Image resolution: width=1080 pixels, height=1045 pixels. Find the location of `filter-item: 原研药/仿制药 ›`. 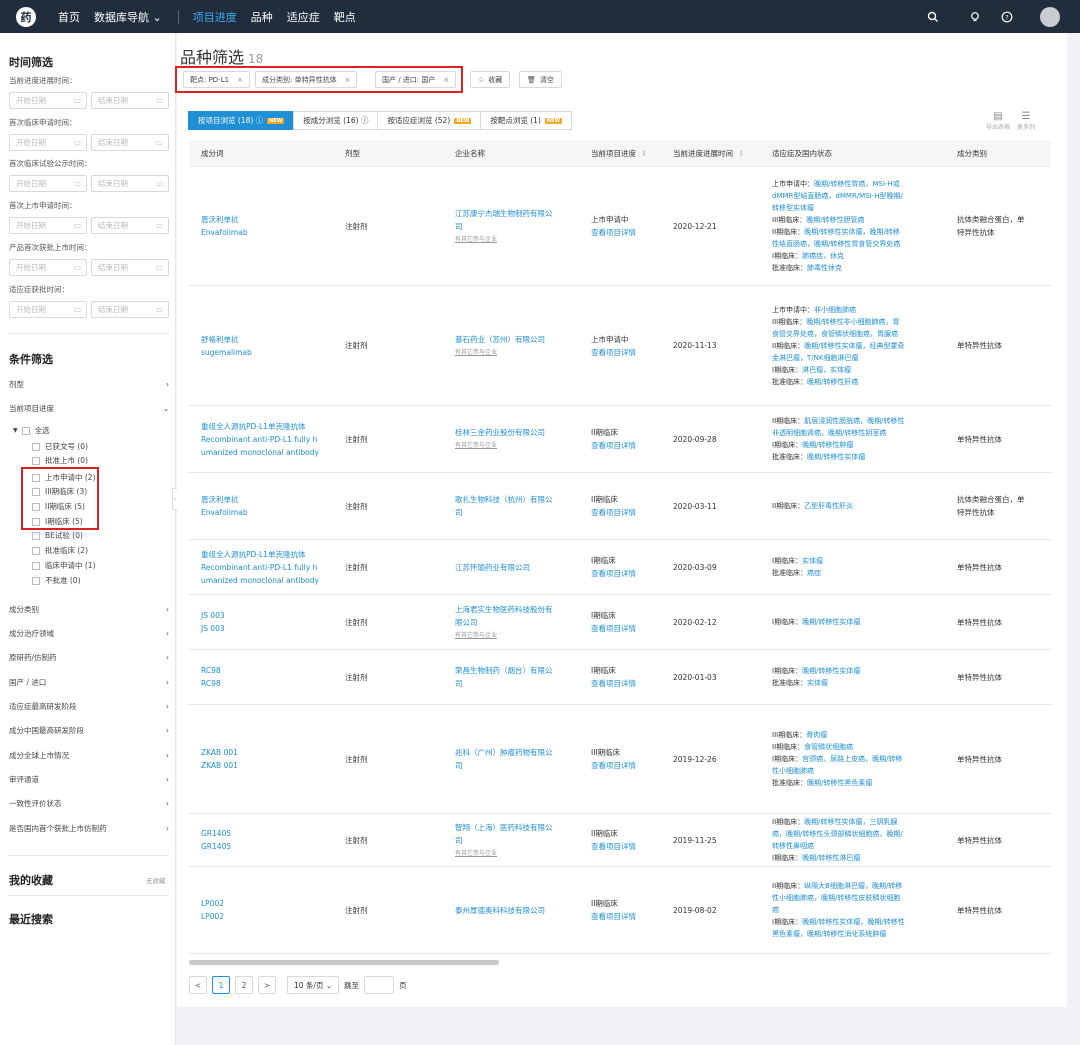

filter-item: 原研药/仿制药 › is located at coordinates (89, 657).